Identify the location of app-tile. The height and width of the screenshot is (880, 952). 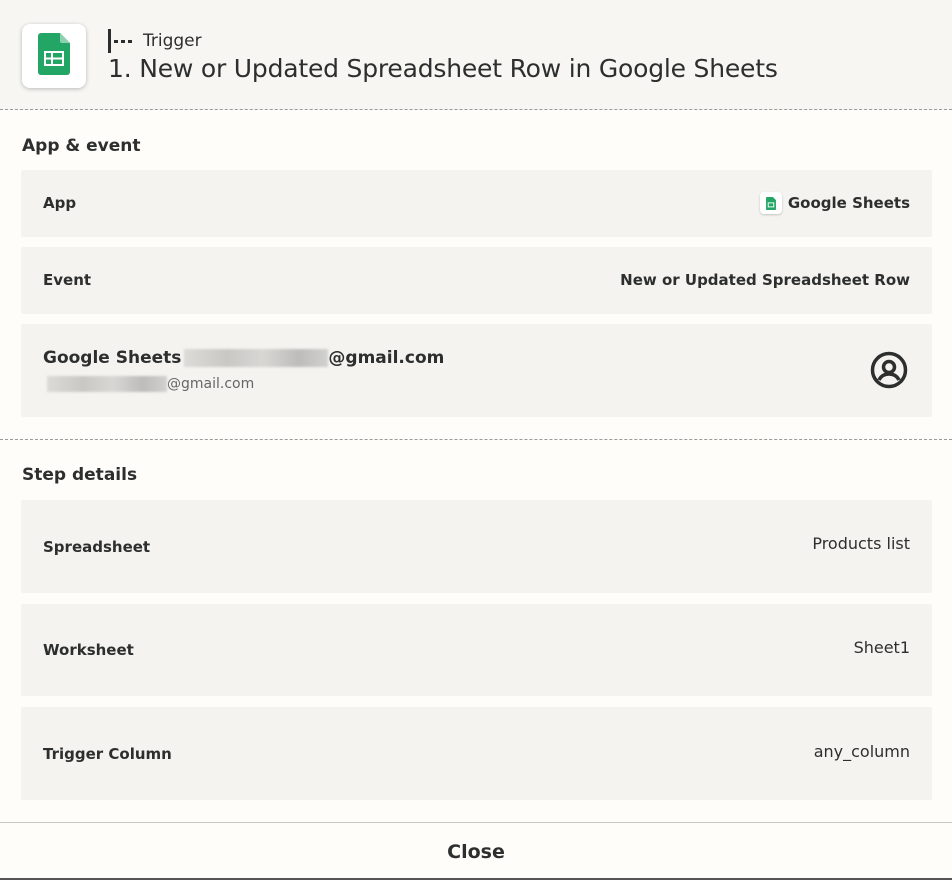
(54, 56).